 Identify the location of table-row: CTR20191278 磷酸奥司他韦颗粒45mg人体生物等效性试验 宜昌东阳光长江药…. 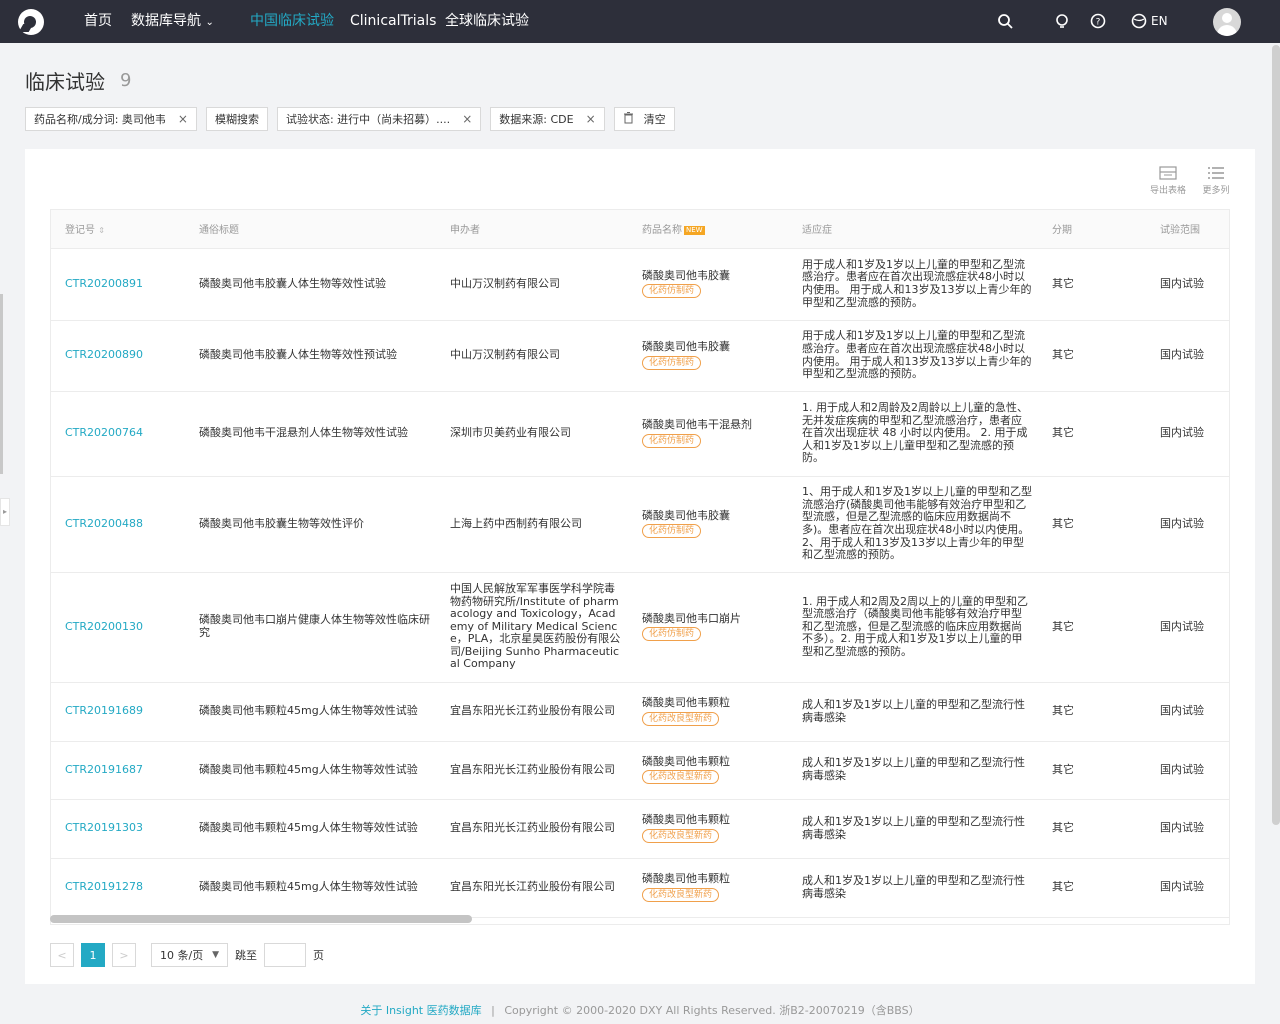
(640, 888).